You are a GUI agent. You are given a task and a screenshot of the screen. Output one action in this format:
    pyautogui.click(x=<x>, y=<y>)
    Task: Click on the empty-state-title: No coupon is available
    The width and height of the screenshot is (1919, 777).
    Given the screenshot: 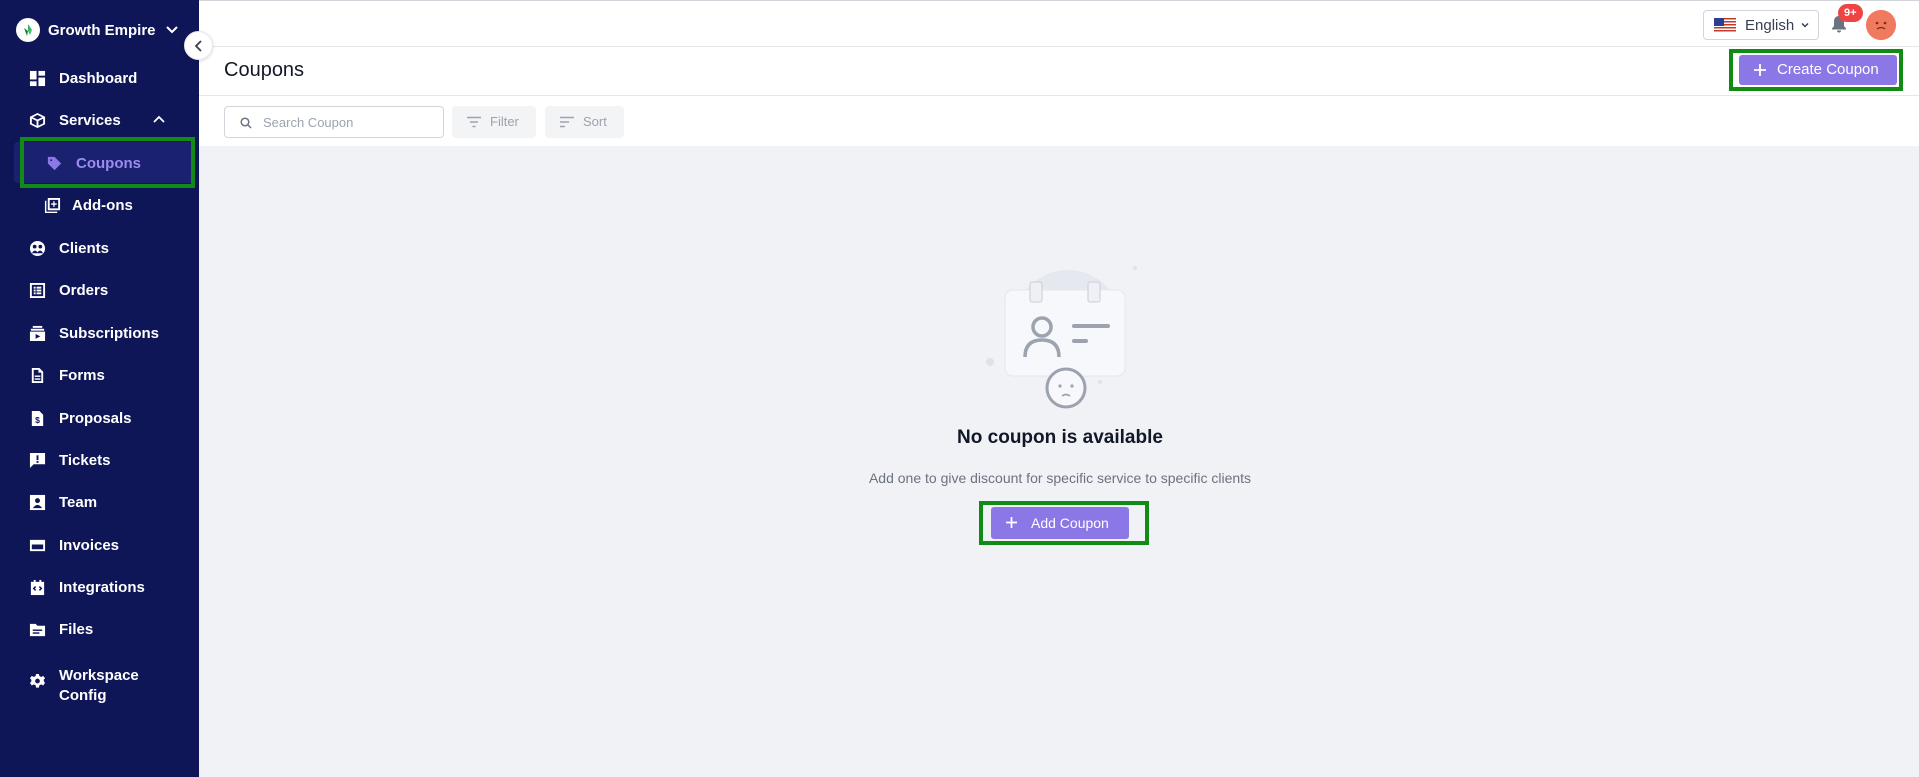 What is the action you would take?
    pyautogui.click(x=1060, y=437)
    